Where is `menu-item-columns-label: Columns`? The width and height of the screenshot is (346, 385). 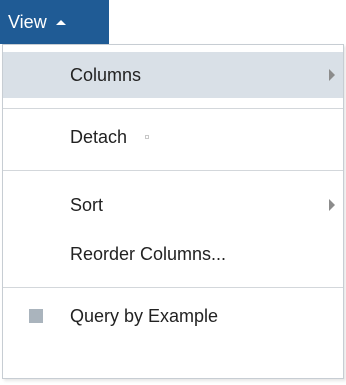
menu-item-columns-label: Columns is located at coordinates (106, 74).